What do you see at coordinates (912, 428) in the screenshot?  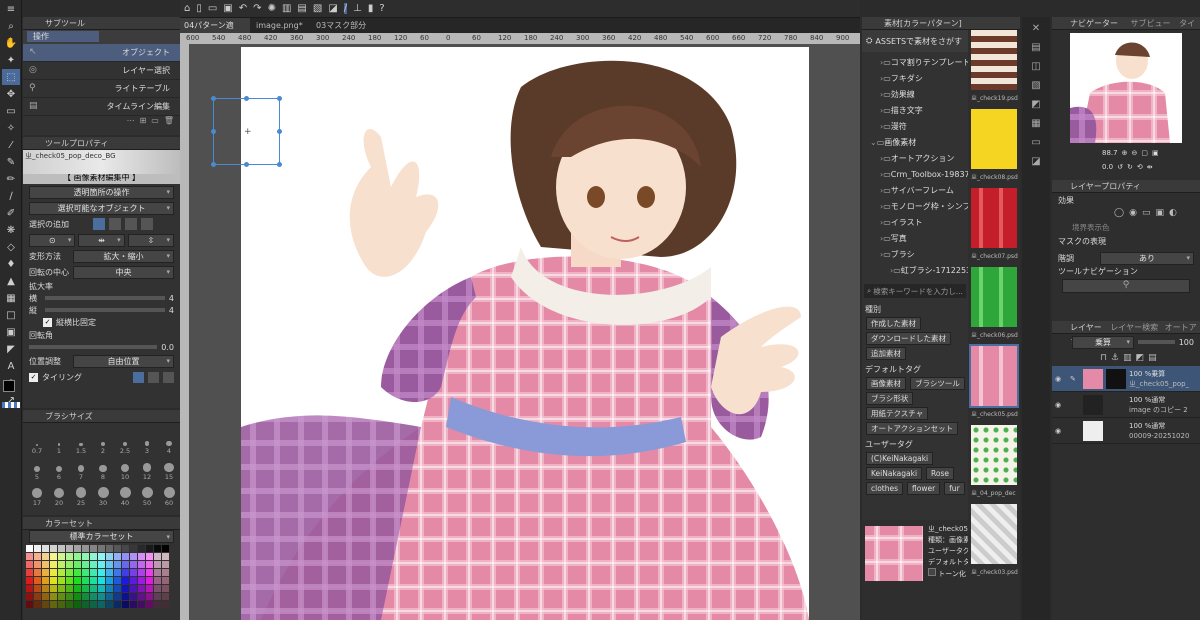 I see `tag-chip: オートアクションセット` at bounding box center [912, 428].